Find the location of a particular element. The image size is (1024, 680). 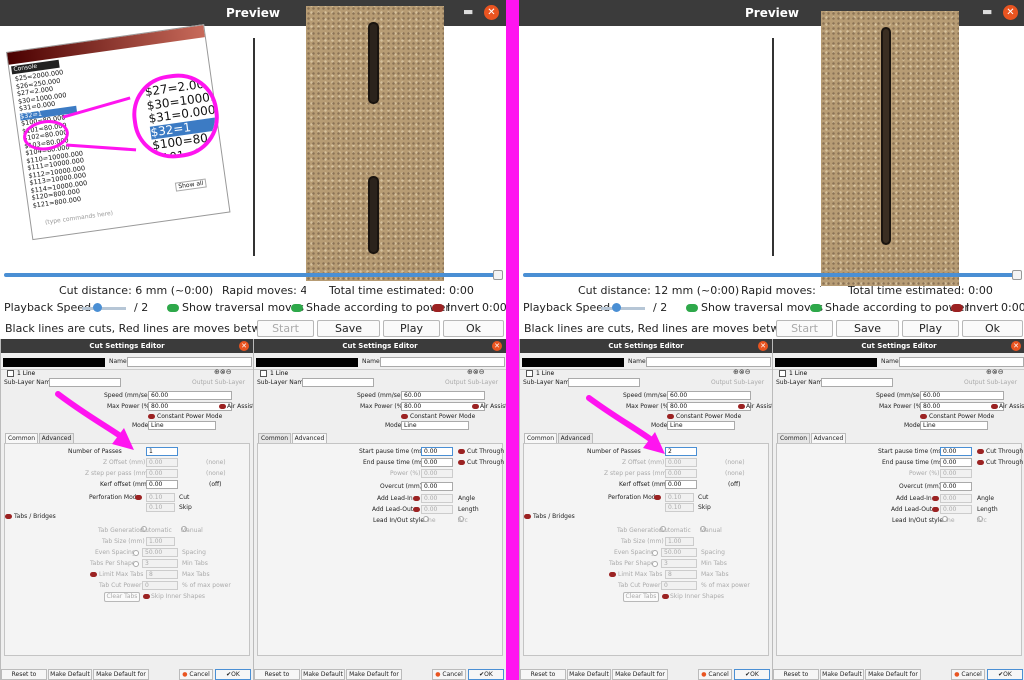

progress-slider-handle is located at coordinates (1017, 275).